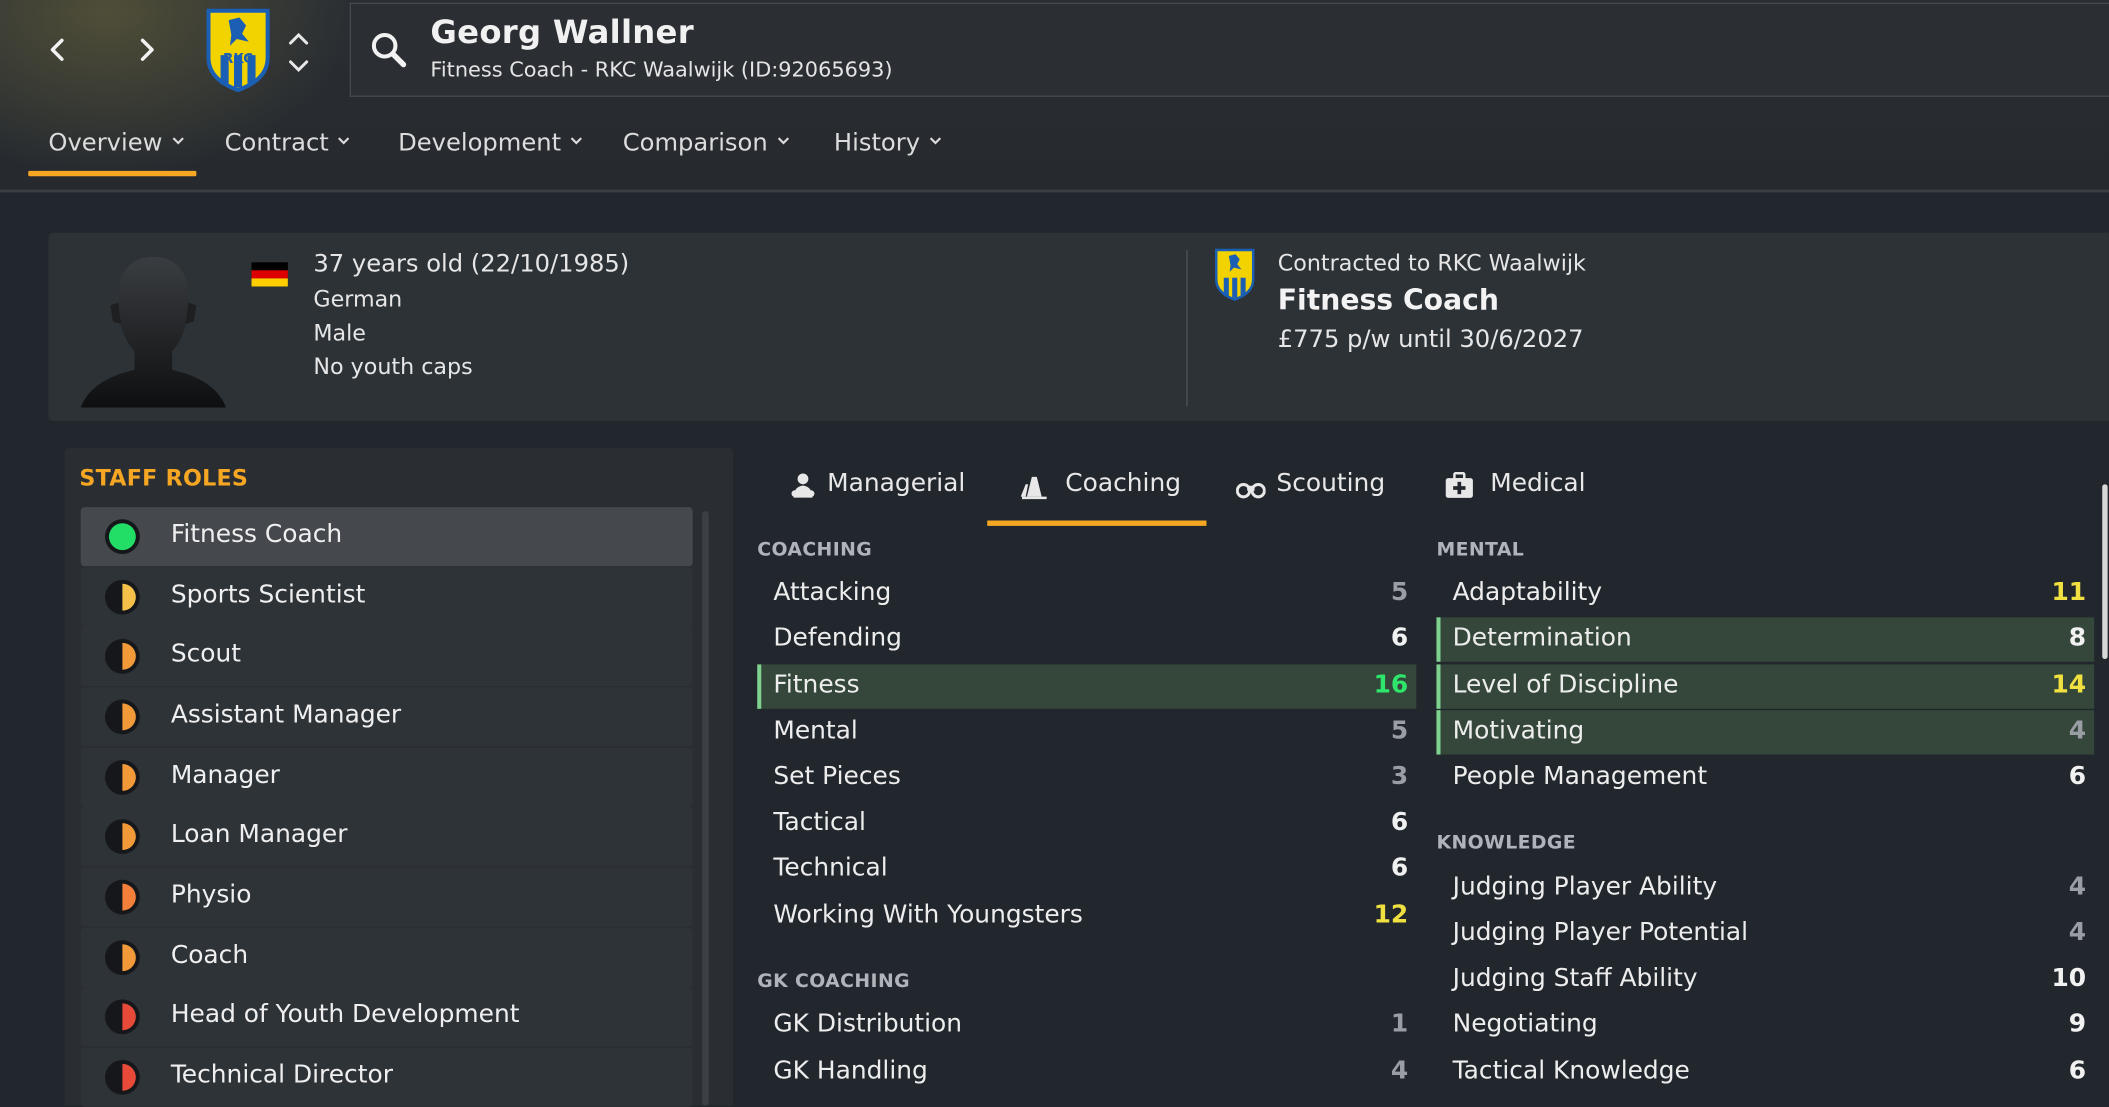 This screenshot has height=1107, width=2109. What do you see at coordinates (393, 366) in the screenshot?
I see `youth-caps: No youth caps` at bounding box center [393, 366].